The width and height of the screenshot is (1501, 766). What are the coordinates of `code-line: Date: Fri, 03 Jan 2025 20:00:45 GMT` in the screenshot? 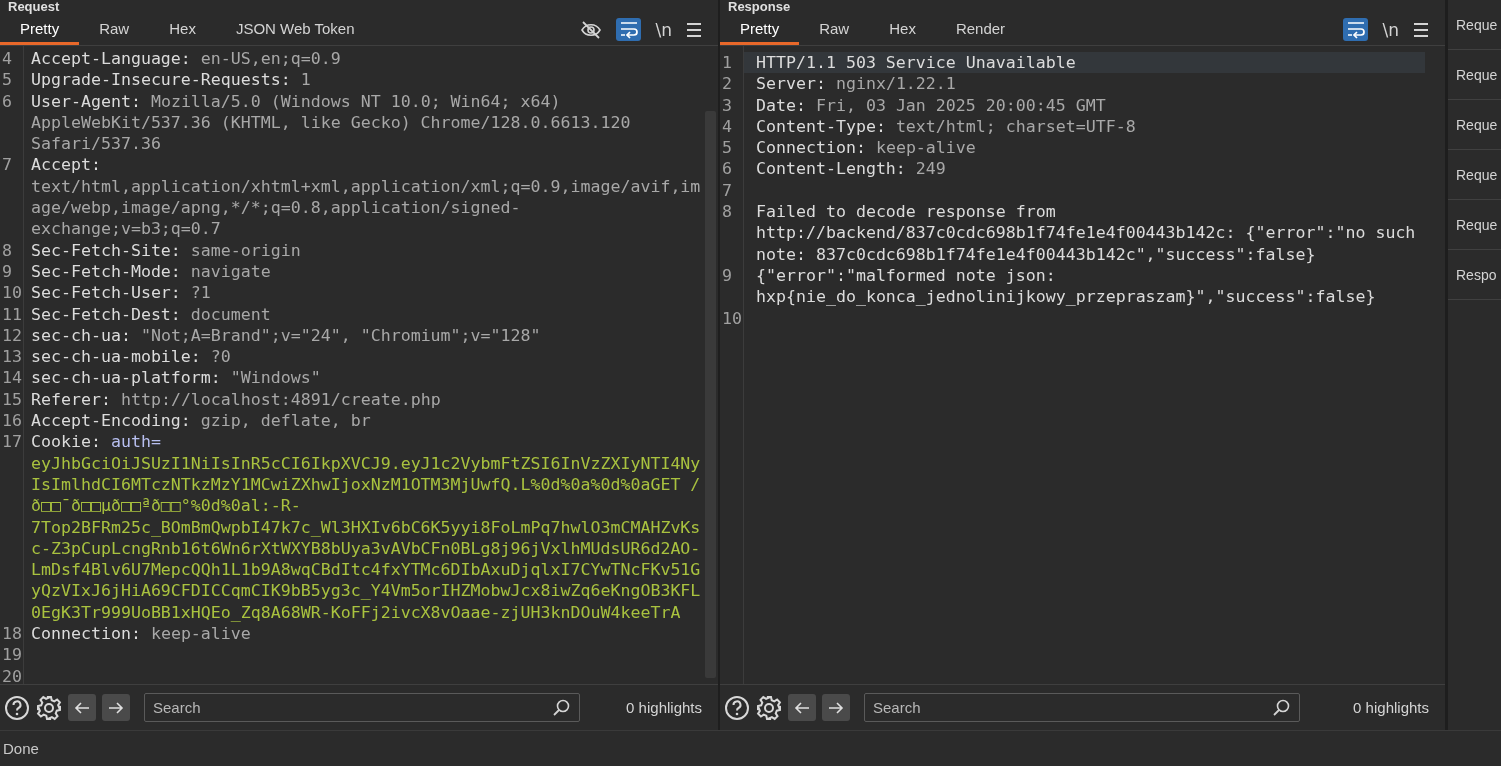 It's located at (931, 105).